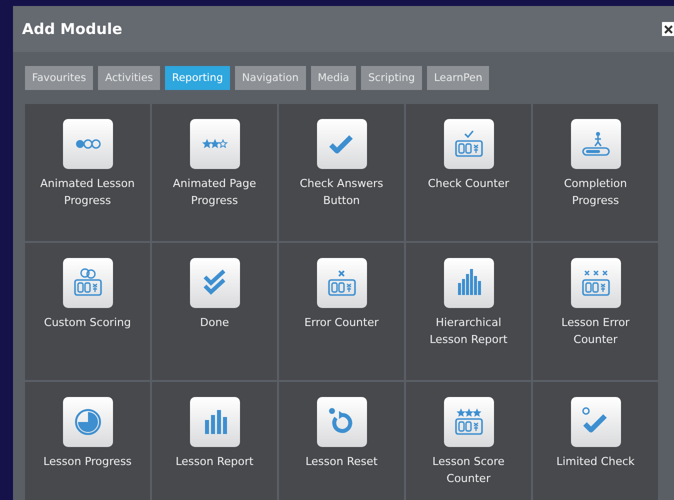  I want to click on reset-icon, so click(341, 422).